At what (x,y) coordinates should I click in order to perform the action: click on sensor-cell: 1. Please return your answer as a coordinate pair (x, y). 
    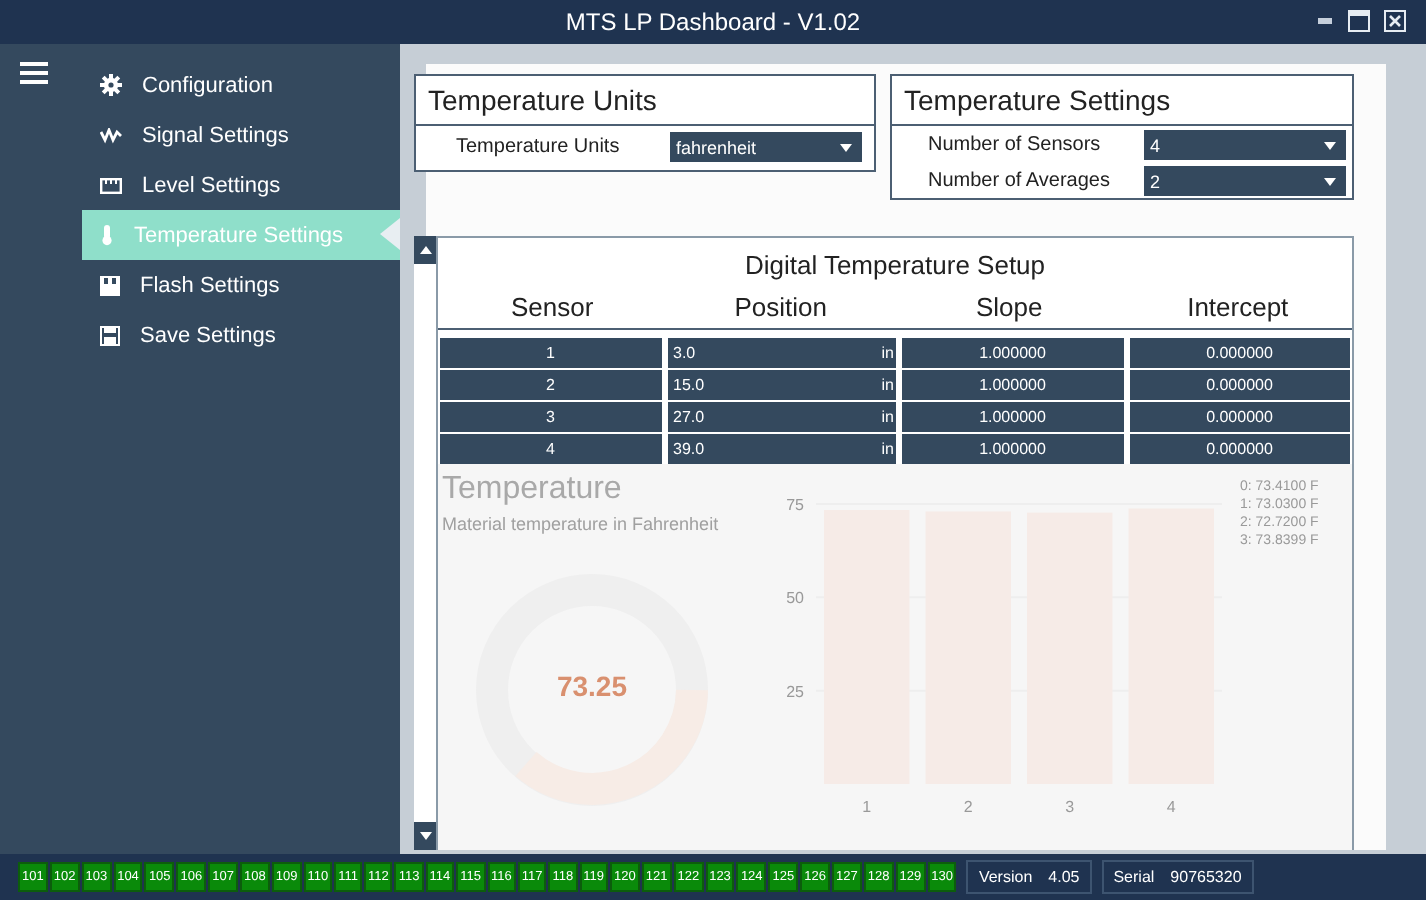
    Looking at the image, I should click on (550, 353).